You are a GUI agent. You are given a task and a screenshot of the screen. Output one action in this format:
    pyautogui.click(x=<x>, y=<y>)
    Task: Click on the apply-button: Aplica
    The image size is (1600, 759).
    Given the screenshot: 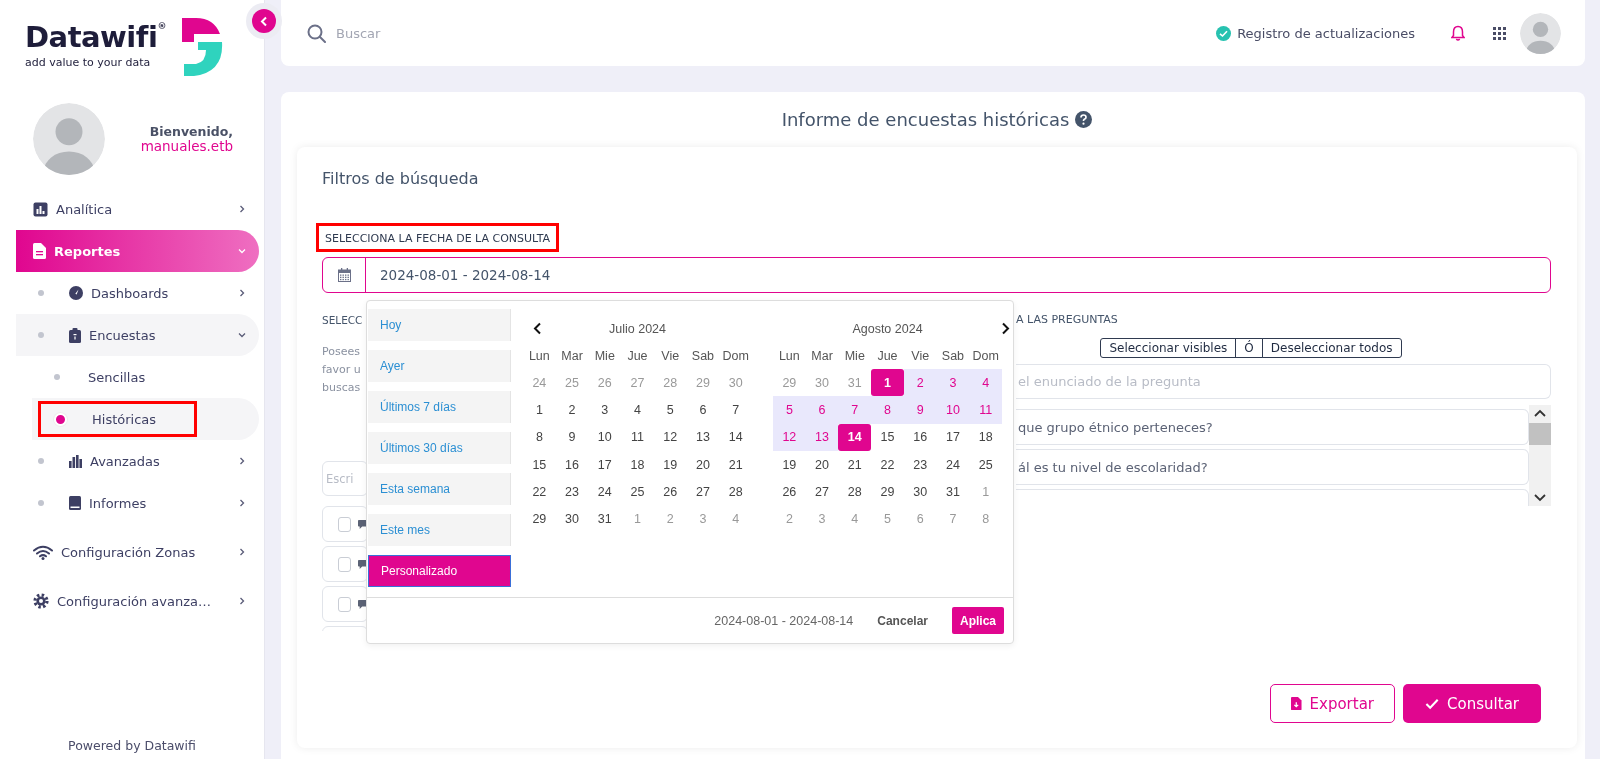 What is the action you would take?
    pyautogui.click(x=978, y=620)
    